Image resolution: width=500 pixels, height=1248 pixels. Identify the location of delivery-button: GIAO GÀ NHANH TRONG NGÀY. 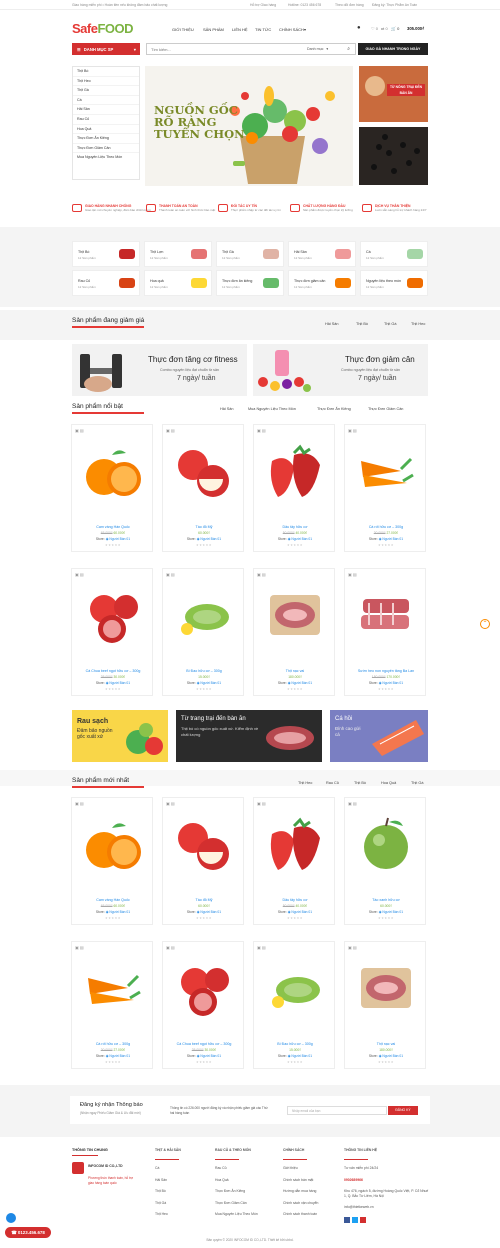
(393, 49).